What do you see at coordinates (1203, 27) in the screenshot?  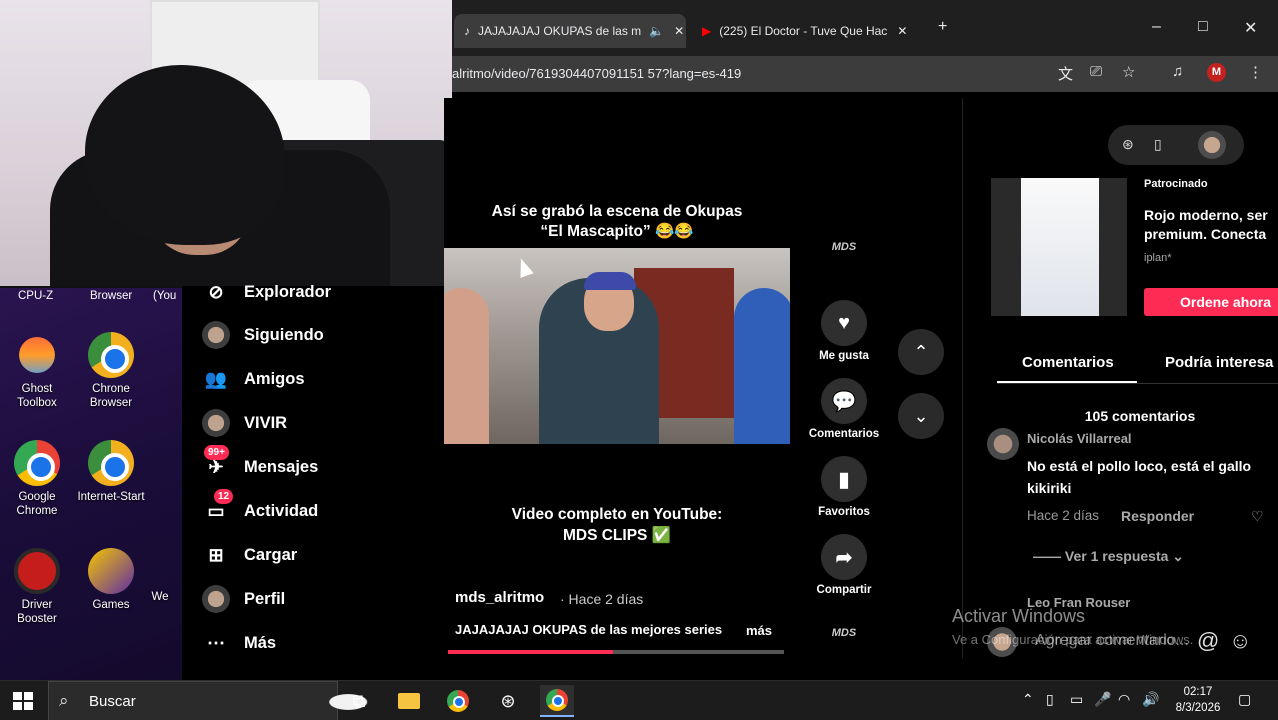 I see `maximize-icon: □` at bounding box center [1203, 27].